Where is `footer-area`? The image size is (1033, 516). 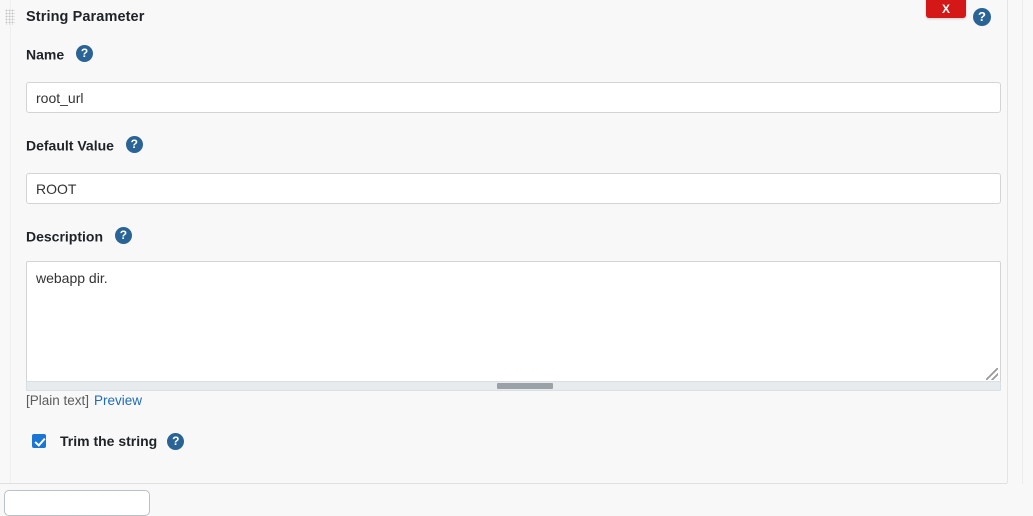
footer-area is located at coordinates (516, 492).